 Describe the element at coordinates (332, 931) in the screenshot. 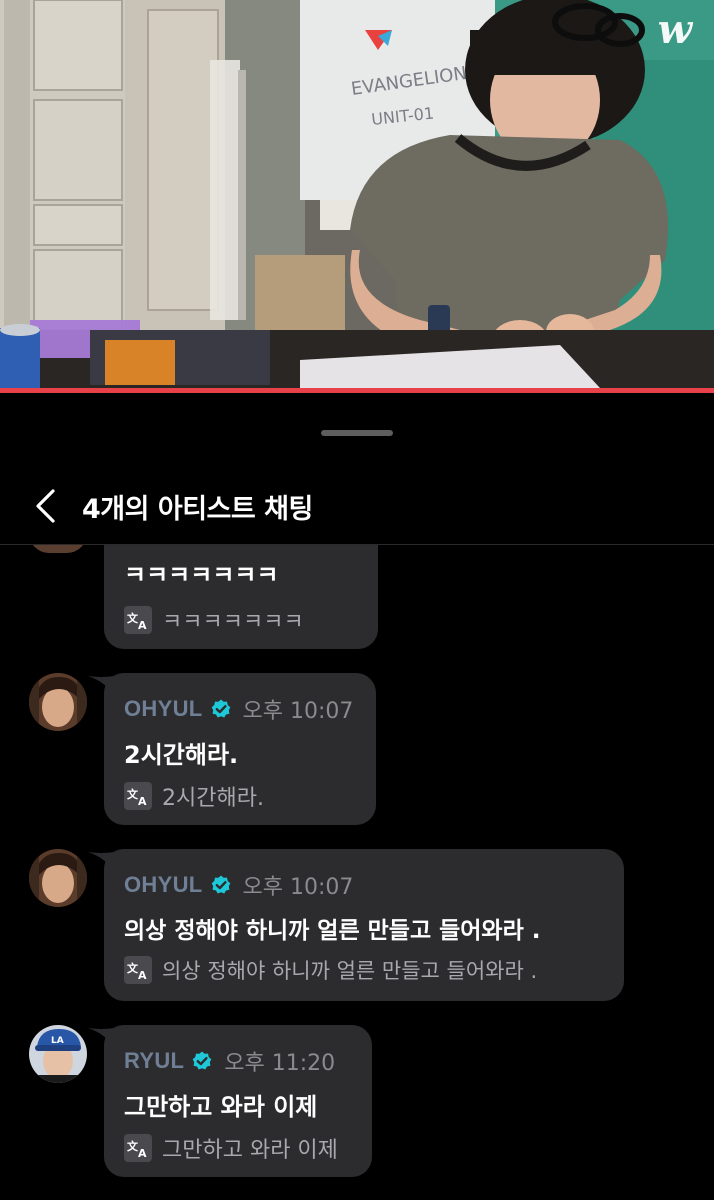

I see `message-text: 의상 정해야 하니까 얼른 만들고 들어와라 .` at that location.